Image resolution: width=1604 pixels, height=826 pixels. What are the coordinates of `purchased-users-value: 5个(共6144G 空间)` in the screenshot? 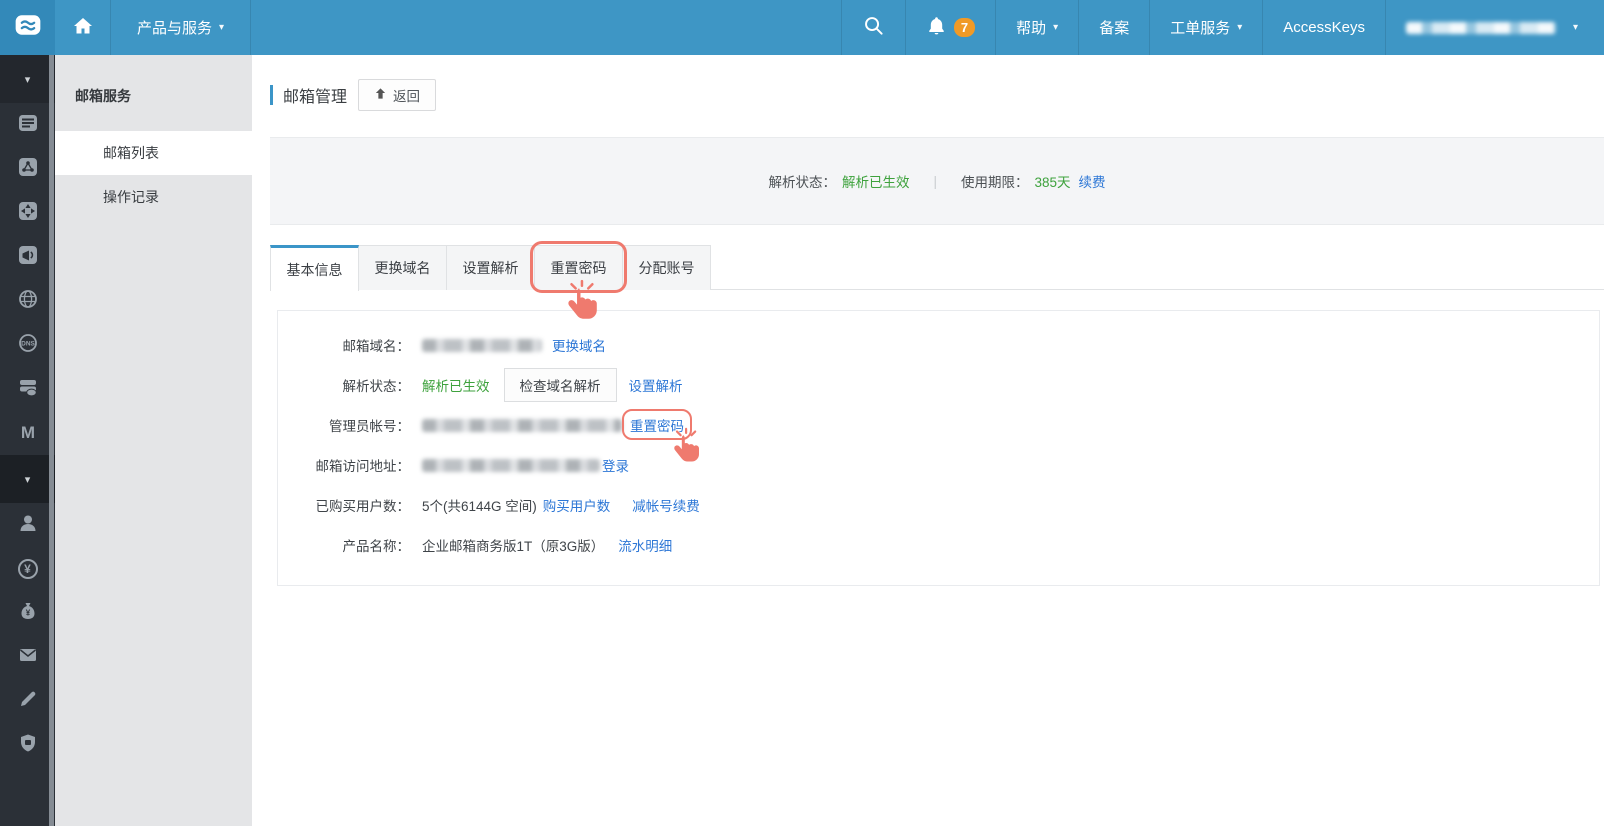 It's located at (479, 506).